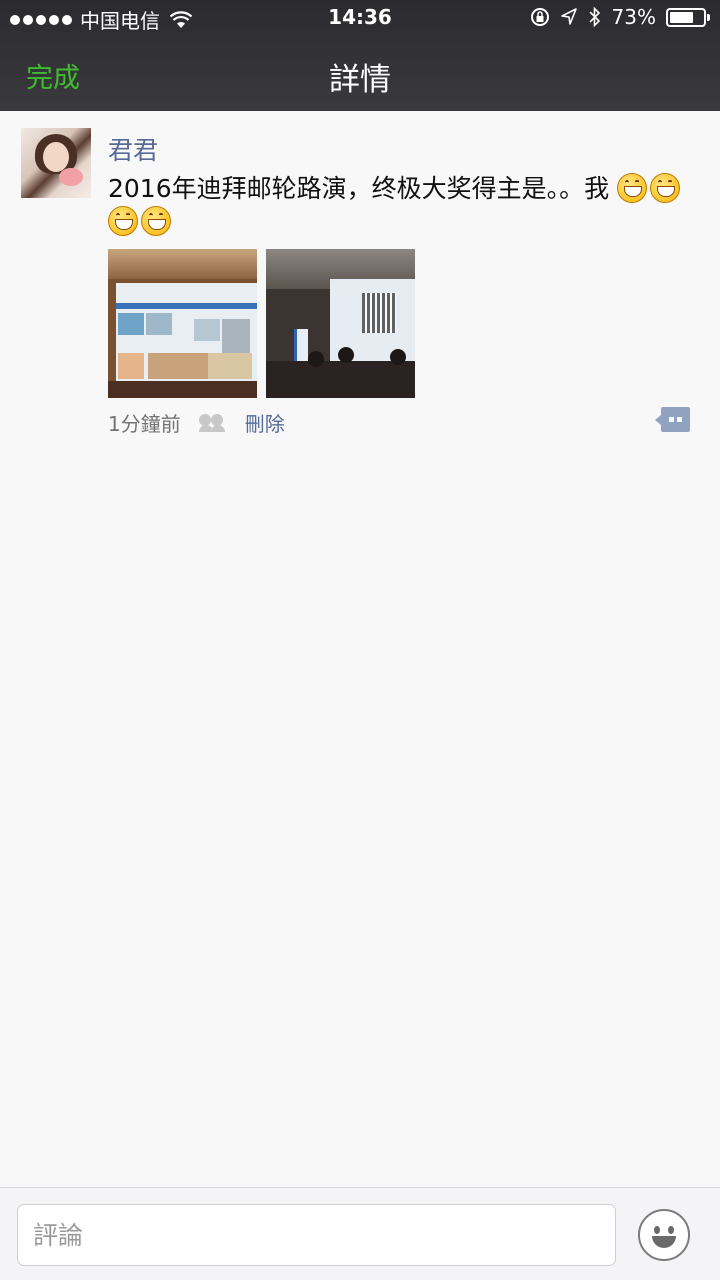 The image size is (720, 1280). Describe the element at coordinates (682, 17) in the screenshot. I see `battery-fill` at that location.